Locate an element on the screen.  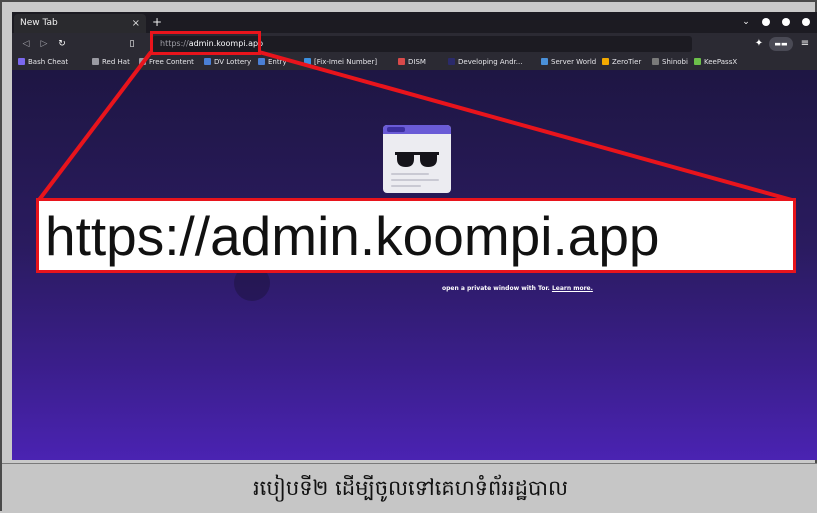
private-window-icon is located at coordinates (417, 159).